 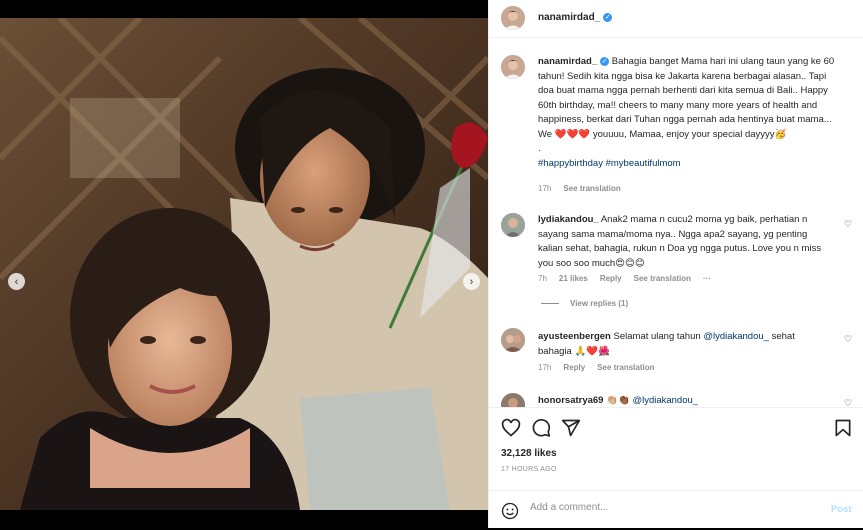 What do you see at coordinates (550, 304) in the screenshot?
I see `divider-line` at bounding box center [550, 304].